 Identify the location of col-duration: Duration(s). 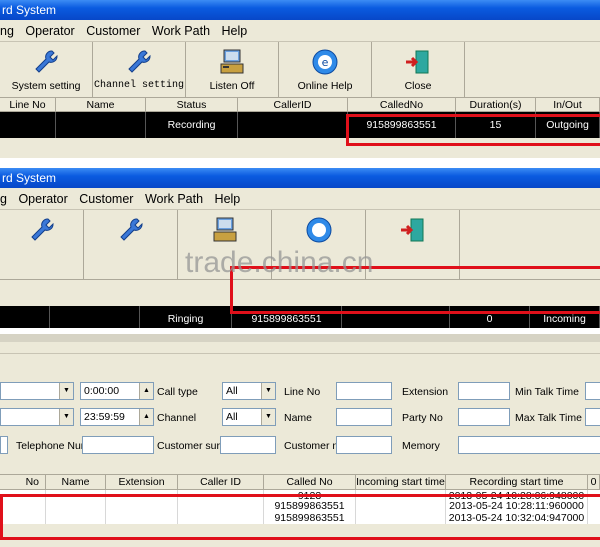
(496, 104).